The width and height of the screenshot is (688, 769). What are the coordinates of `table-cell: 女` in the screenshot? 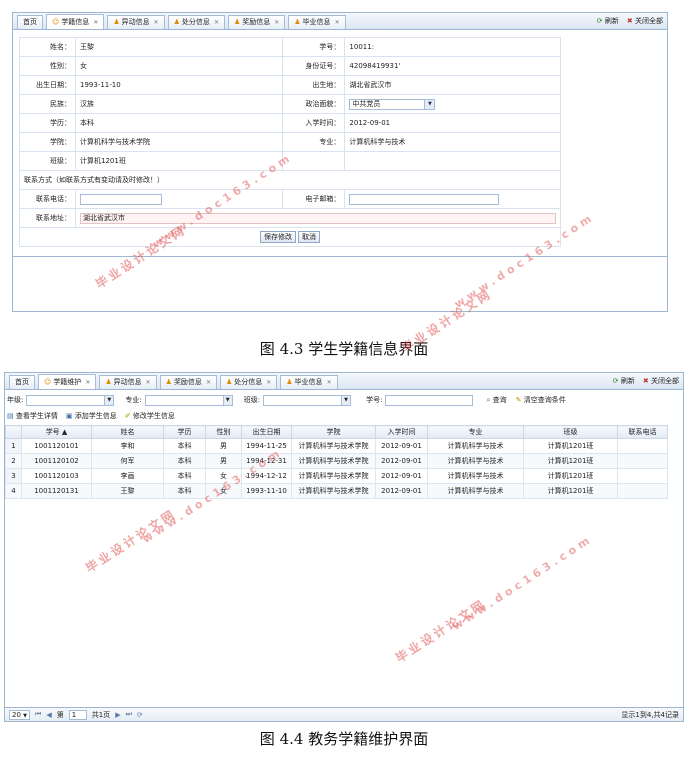 It's located at (223, 476).